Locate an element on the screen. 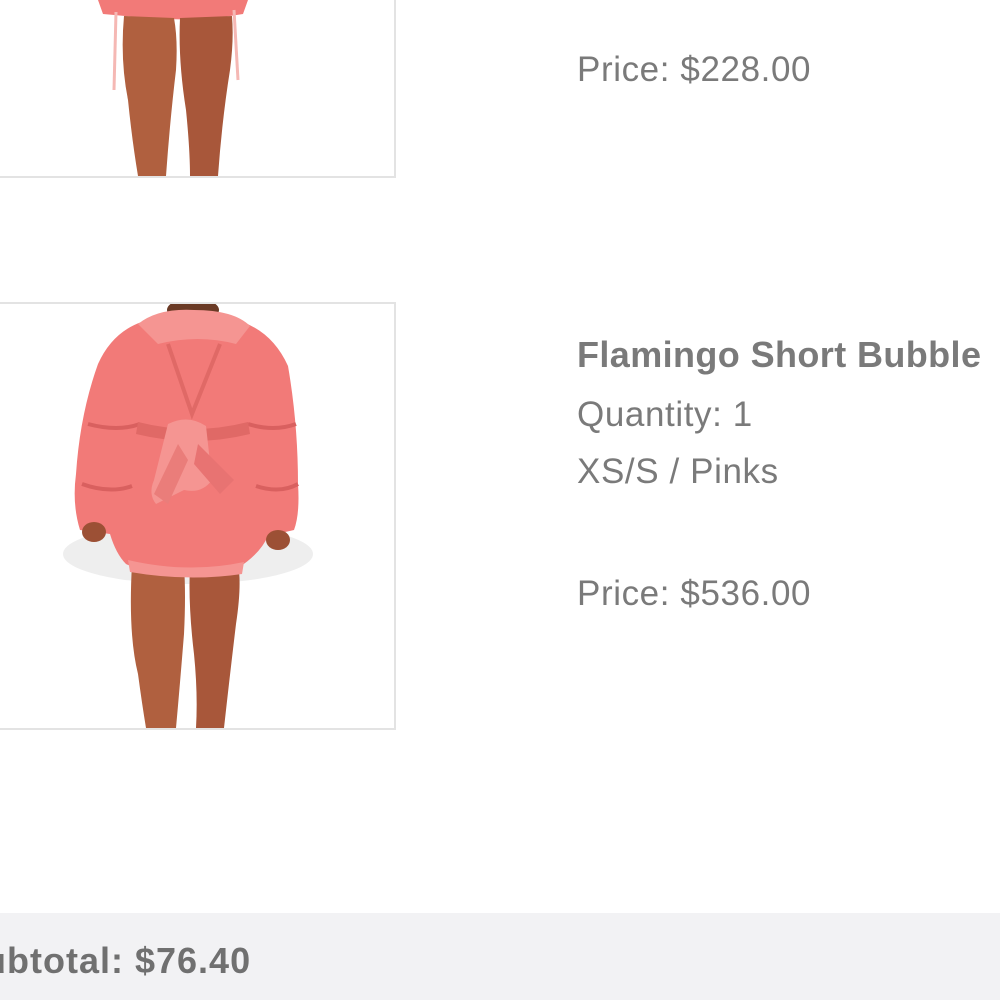  item-1-price-label: Price: is located at coordinates (624, 69).